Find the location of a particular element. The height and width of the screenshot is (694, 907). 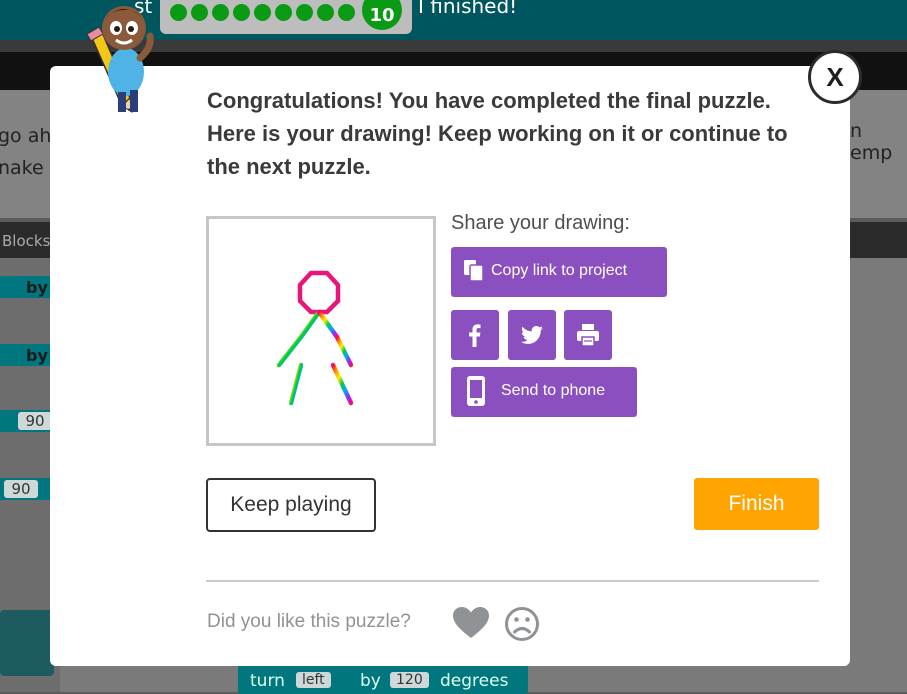

stick-figure-drawing is located at coordinates (319, 338).